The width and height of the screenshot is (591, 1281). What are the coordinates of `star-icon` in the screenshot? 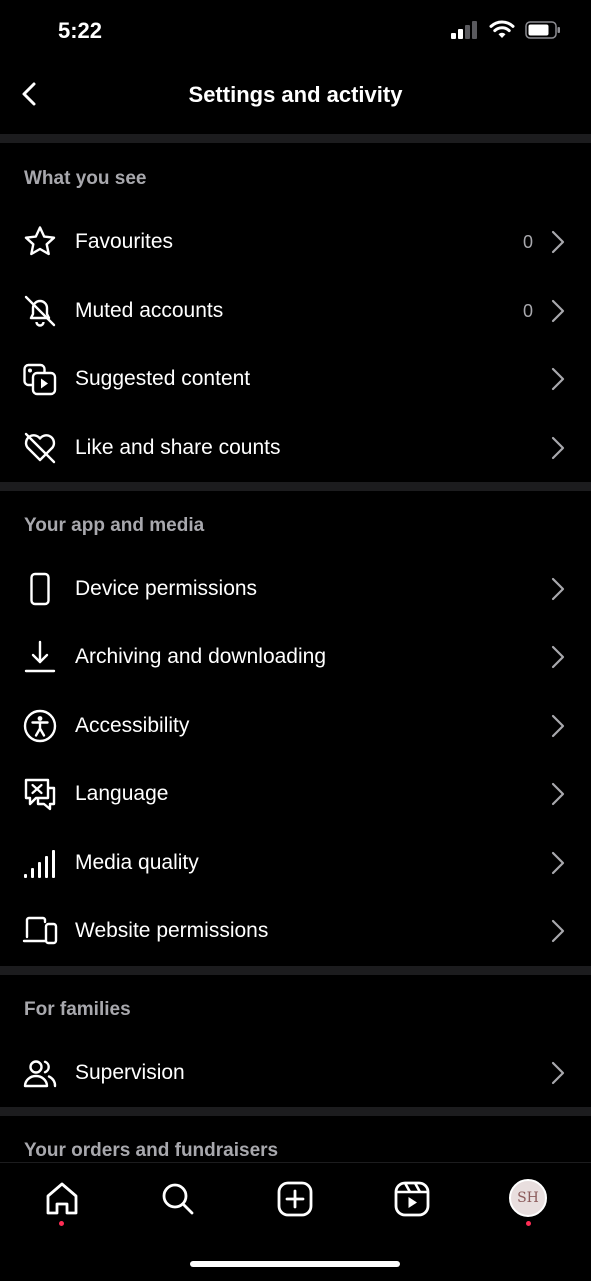 It's located at (40, 241).